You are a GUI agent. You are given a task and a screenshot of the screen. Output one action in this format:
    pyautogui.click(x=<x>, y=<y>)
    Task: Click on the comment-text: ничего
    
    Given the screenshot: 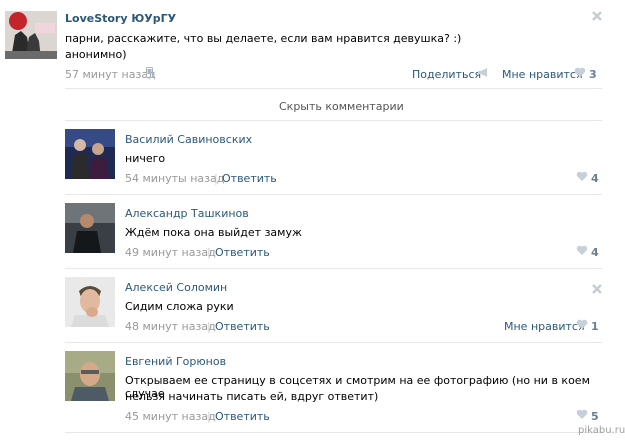 What is the action you would take?
    pyautogui.click(x=145, y=158)
    